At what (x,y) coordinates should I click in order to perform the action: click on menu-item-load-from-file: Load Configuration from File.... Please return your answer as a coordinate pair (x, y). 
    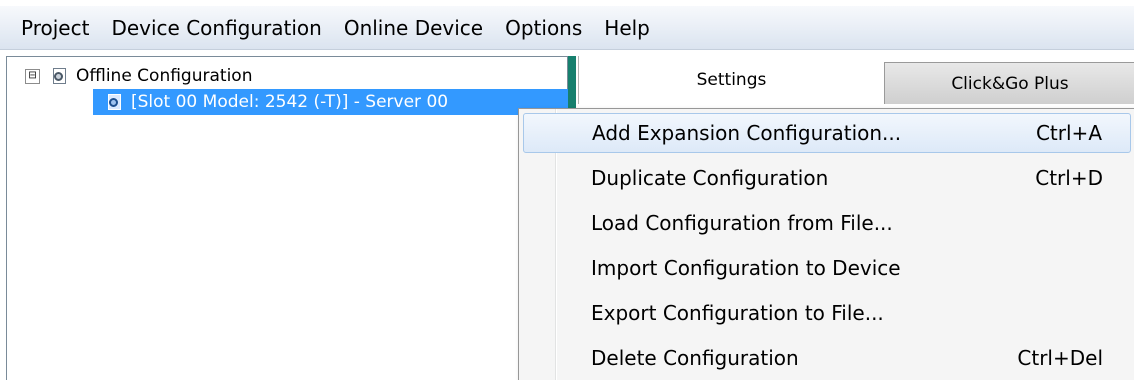
    Looking at the image, I should click on (827, 223).